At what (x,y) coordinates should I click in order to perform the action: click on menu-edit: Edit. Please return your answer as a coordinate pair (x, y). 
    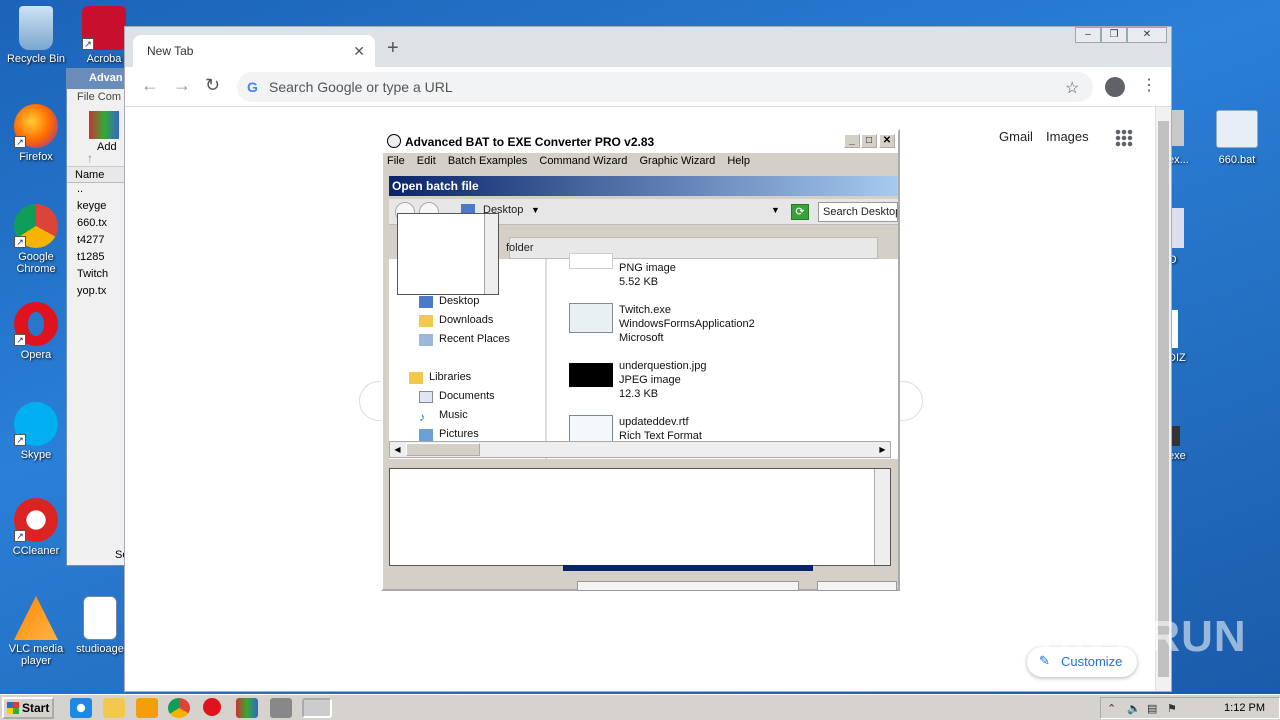
    Looking at the image, I should click on (426, 161).